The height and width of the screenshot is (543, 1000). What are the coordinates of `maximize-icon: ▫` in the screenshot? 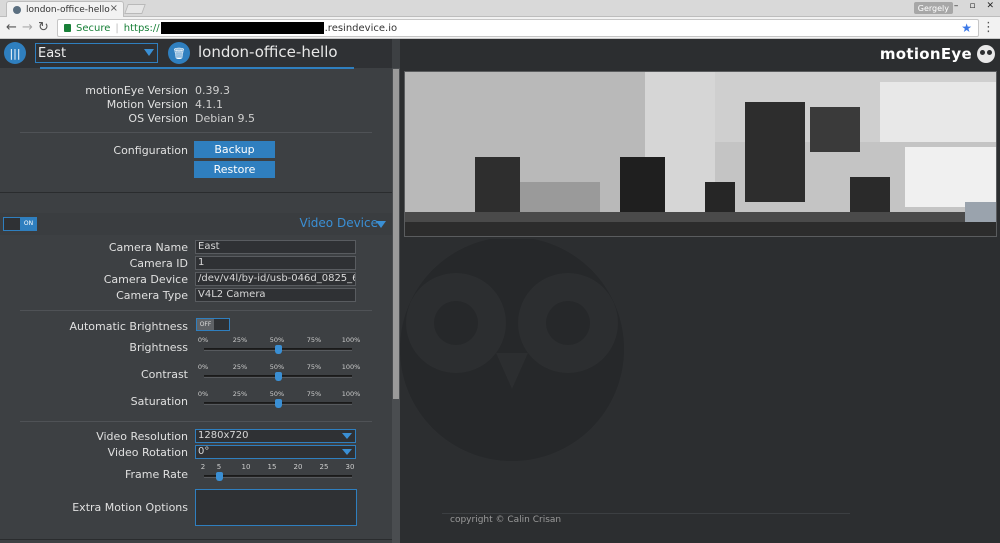 It's located at (972, 6).